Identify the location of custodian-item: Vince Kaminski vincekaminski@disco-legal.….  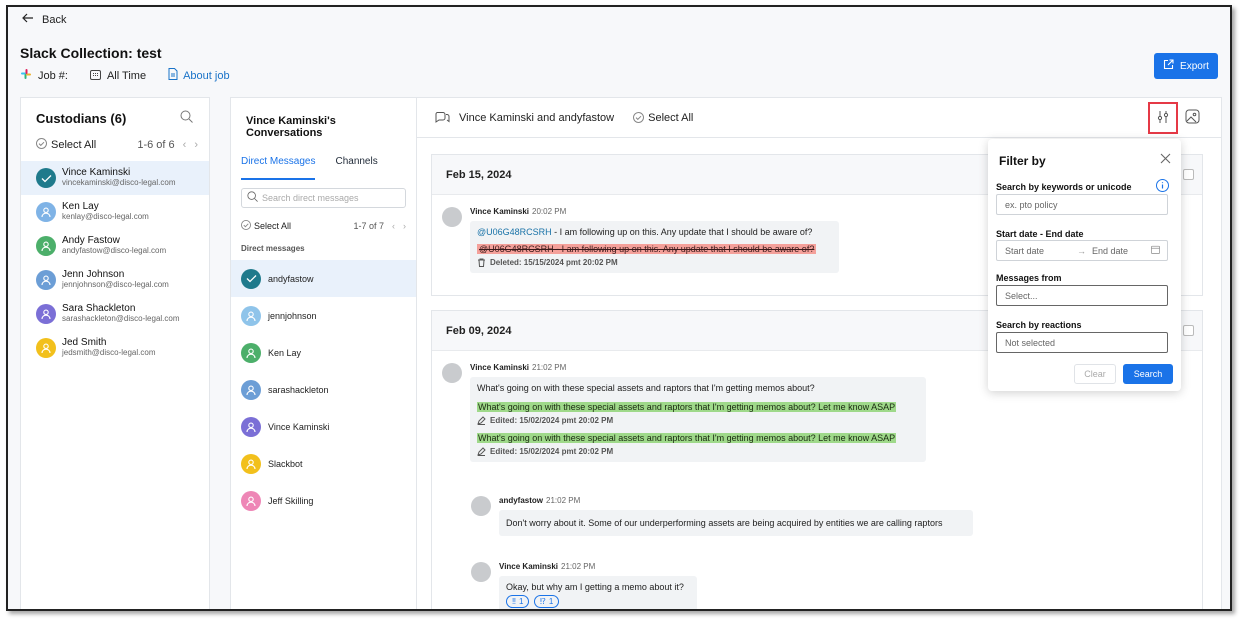
(115, 178).